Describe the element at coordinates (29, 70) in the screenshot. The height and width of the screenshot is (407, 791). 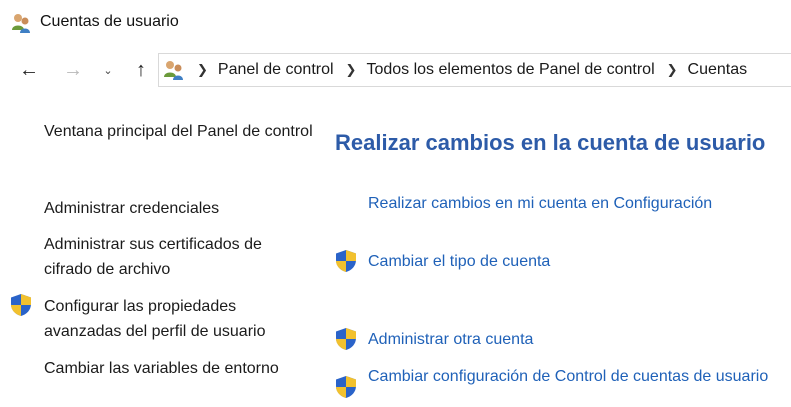
I see `back-arrow-icon: ←` at that location.